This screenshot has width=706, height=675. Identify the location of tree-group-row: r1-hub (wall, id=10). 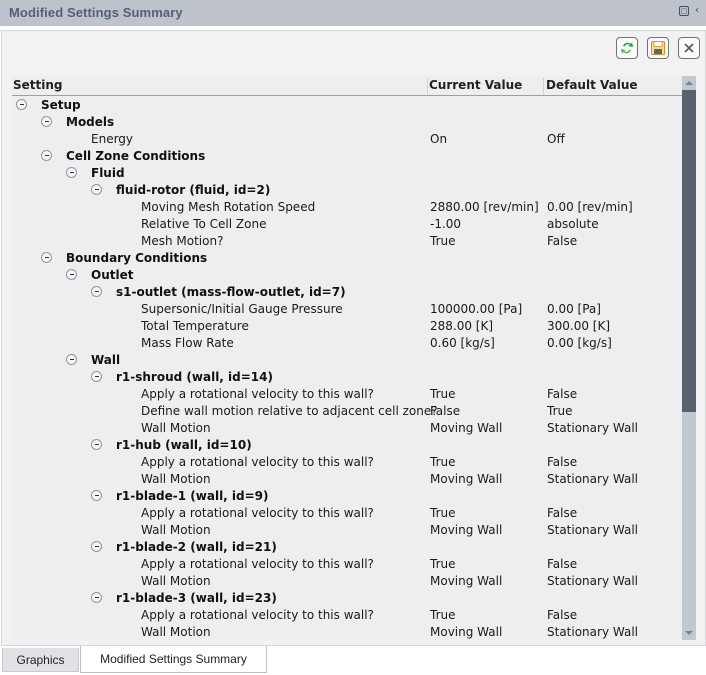
(347, 445).